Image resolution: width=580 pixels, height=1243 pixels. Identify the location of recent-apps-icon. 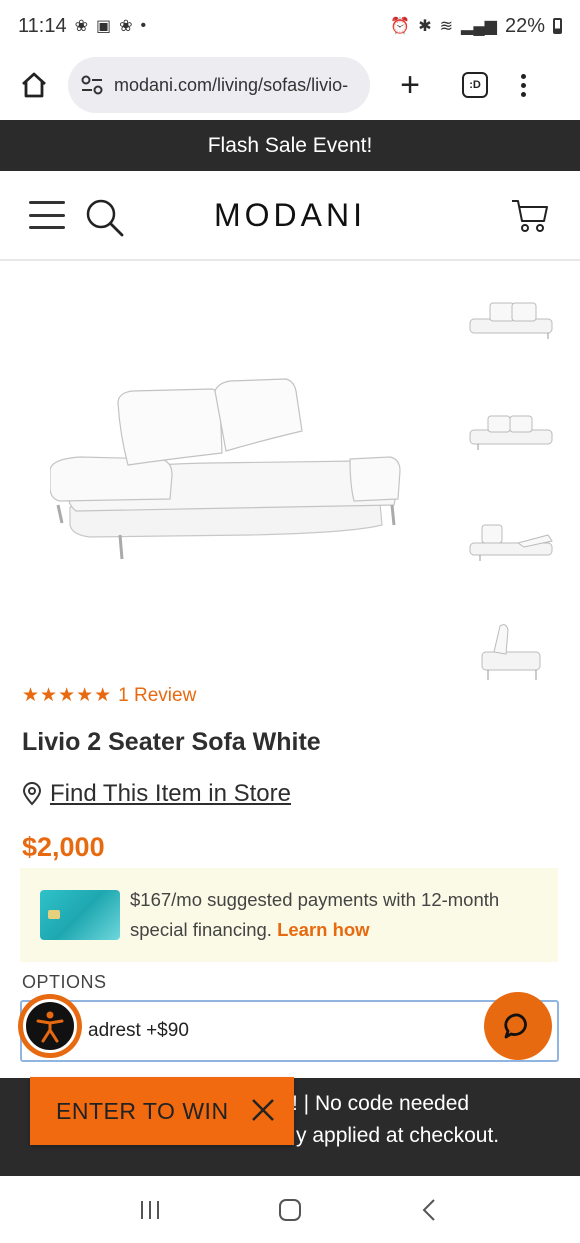
(150, 1210).